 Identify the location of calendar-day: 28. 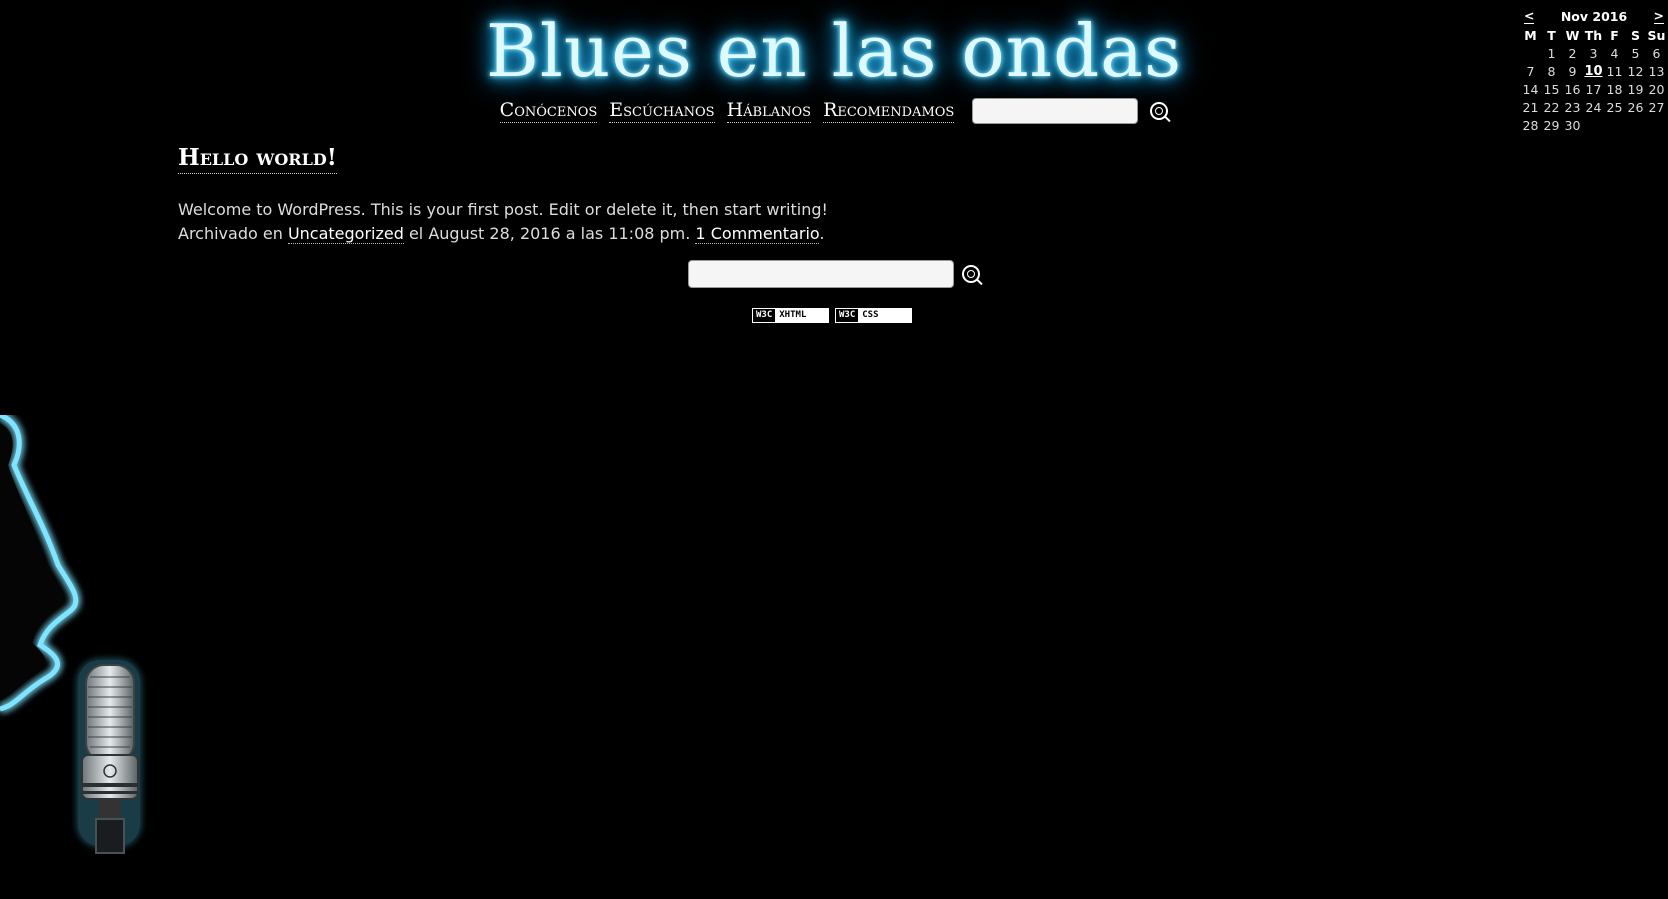
(1530, 125).